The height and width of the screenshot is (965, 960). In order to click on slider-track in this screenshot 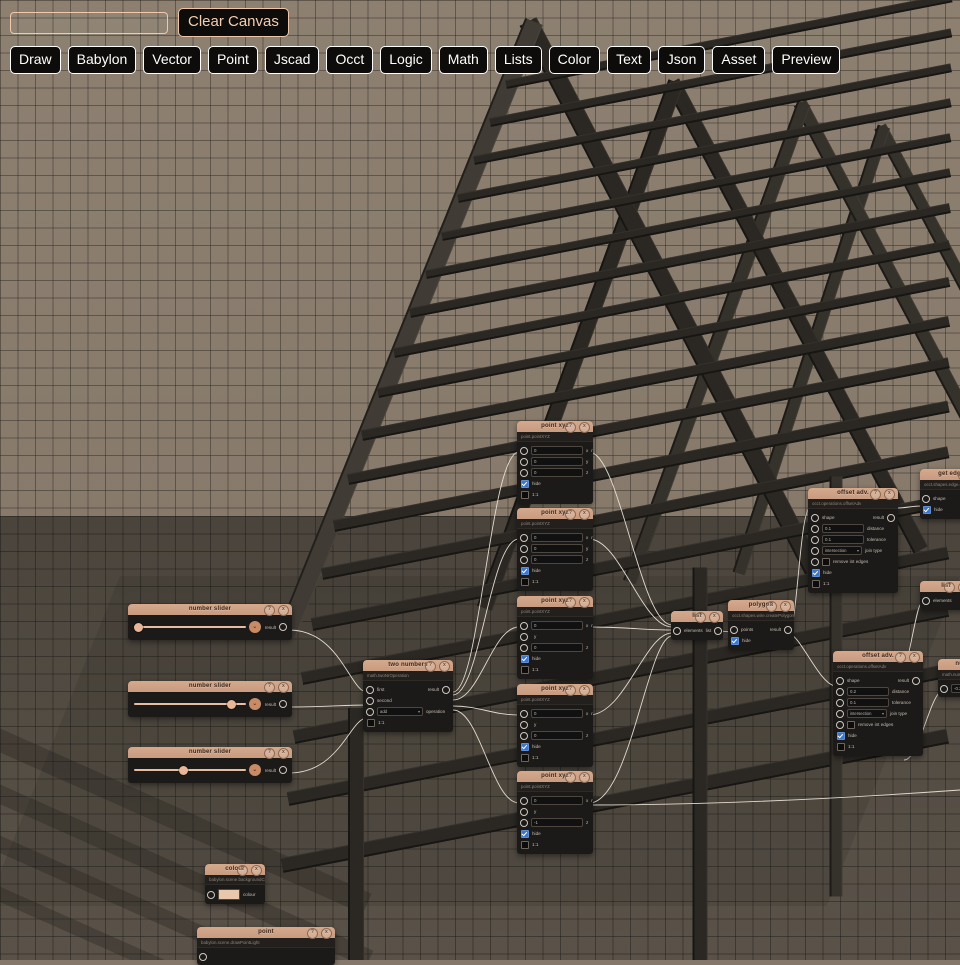, I will do `click(190, 704)`.